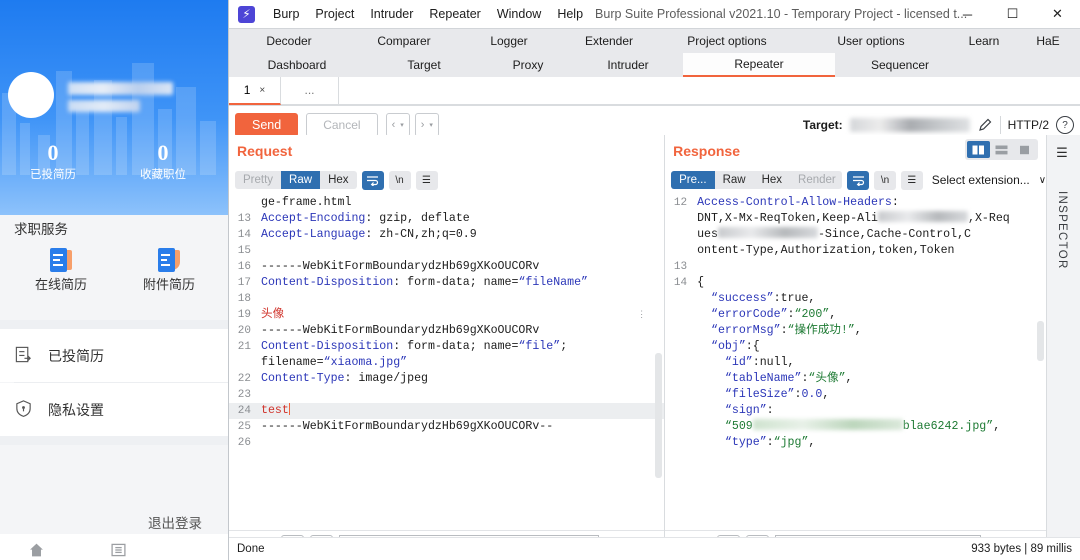 The width and height of the screenshot is (1080, 560). What do you see at coordinates (628, 65) in the screenshot?
I see `tab-intruder: Intruder` at bounding box center [628, 65].